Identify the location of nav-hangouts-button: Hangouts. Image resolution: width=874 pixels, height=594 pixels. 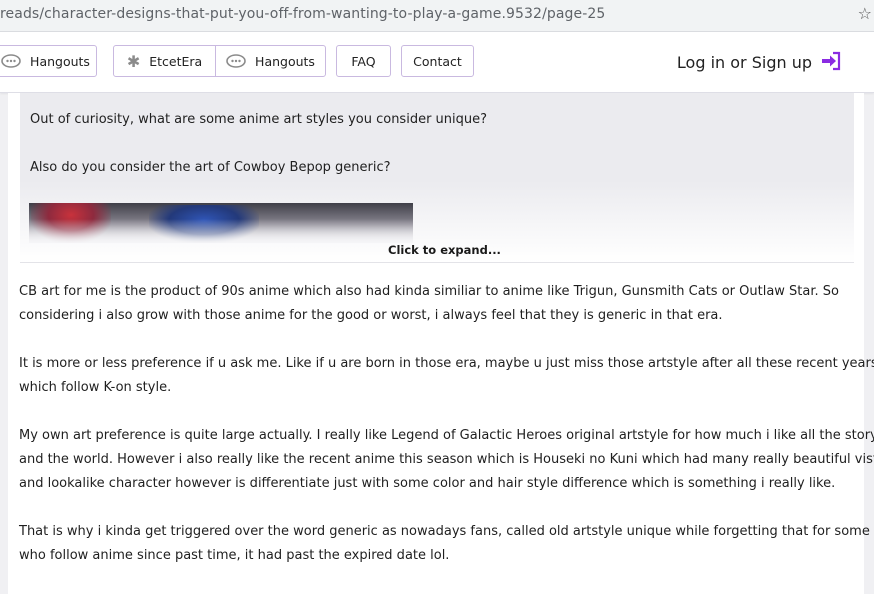
(48, 61).